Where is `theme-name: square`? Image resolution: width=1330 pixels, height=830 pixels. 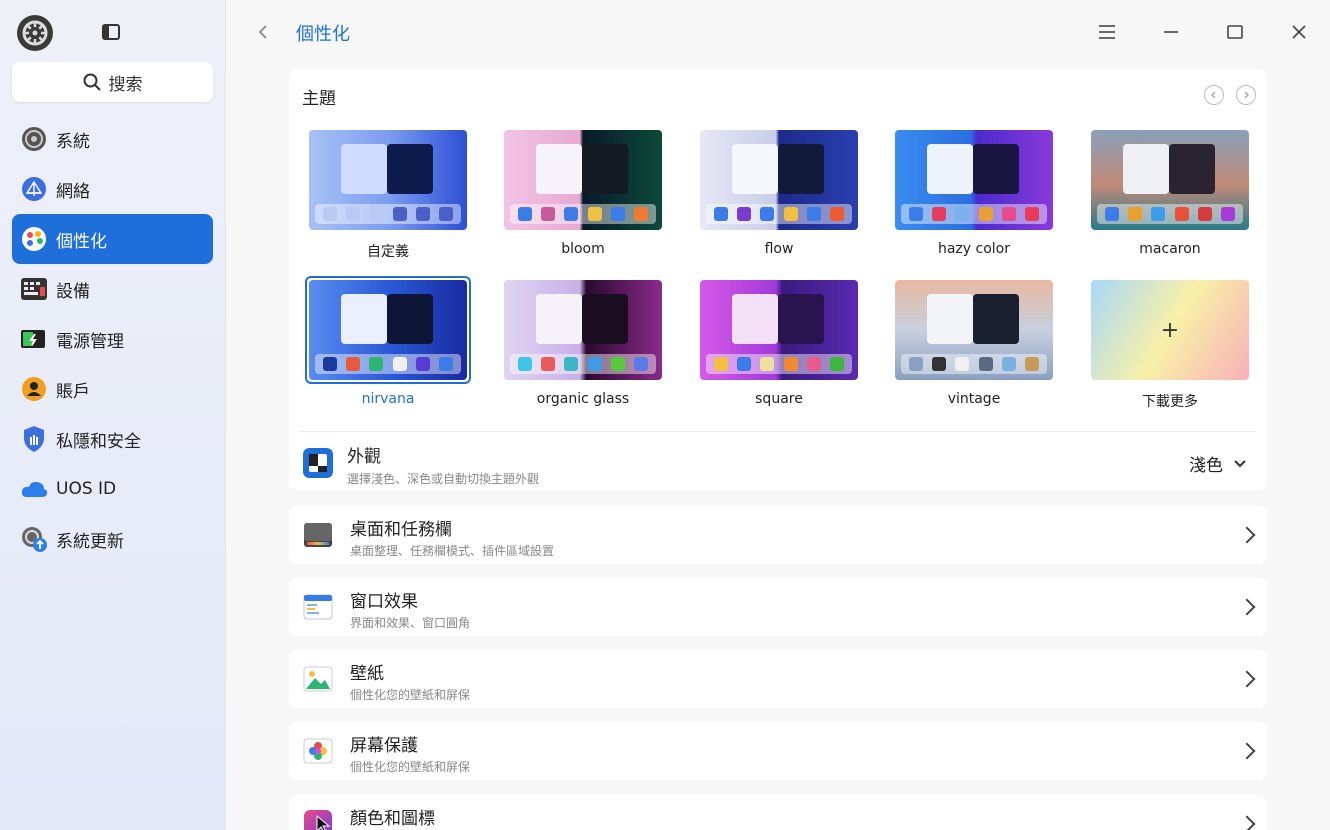 theme-name: square is located at coordinates (779, 399).